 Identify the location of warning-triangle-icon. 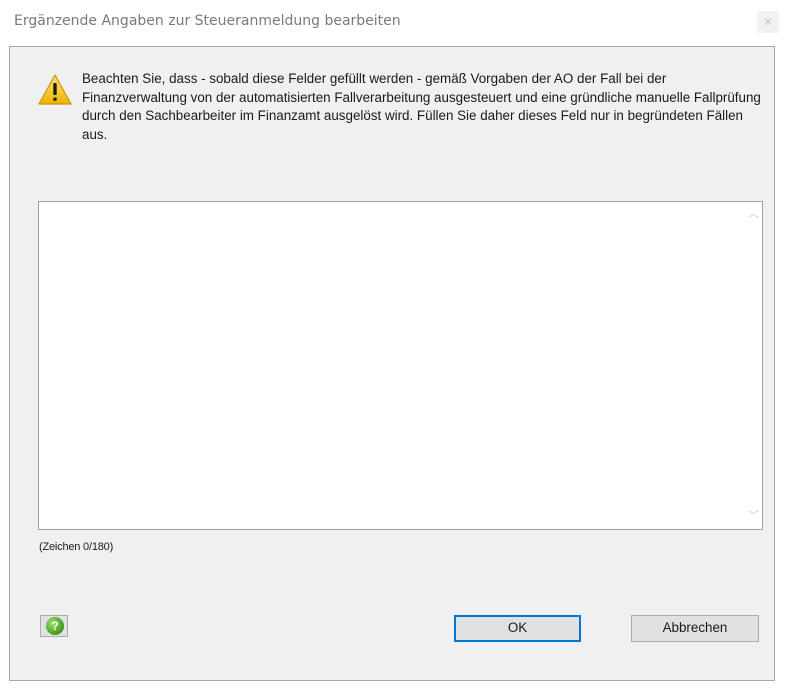
(55, 89).